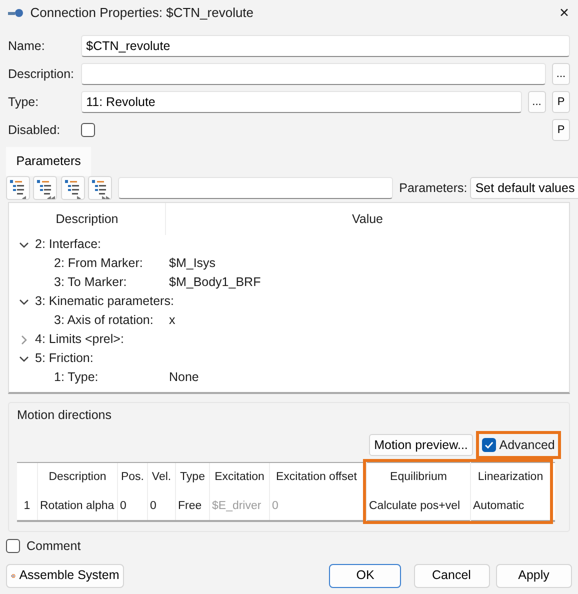  I want to click on close-button: ✕, so click(564, 13).